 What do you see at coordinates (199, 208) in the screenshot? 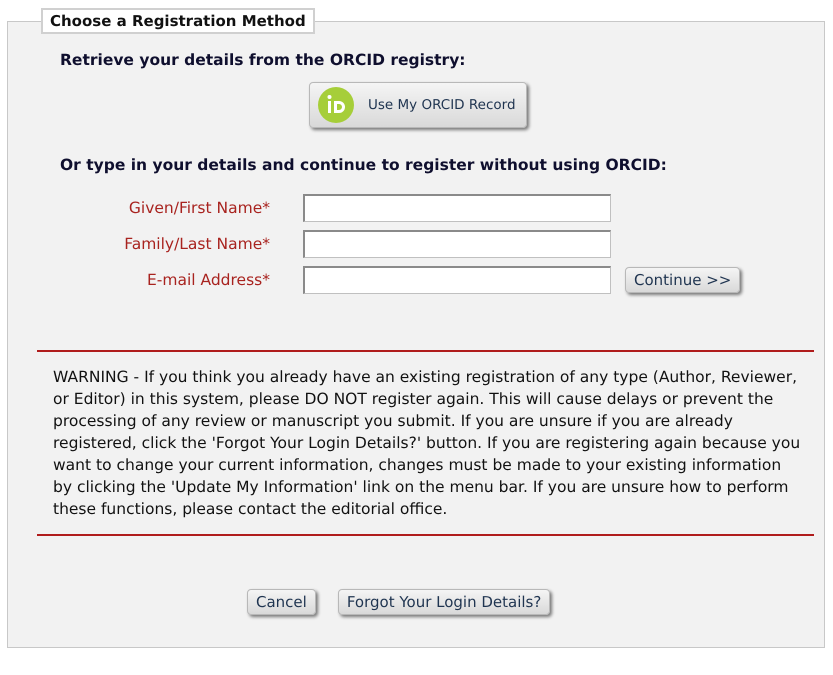
I see `field-label: Given/First Name*` at bounding box center [199, 208].